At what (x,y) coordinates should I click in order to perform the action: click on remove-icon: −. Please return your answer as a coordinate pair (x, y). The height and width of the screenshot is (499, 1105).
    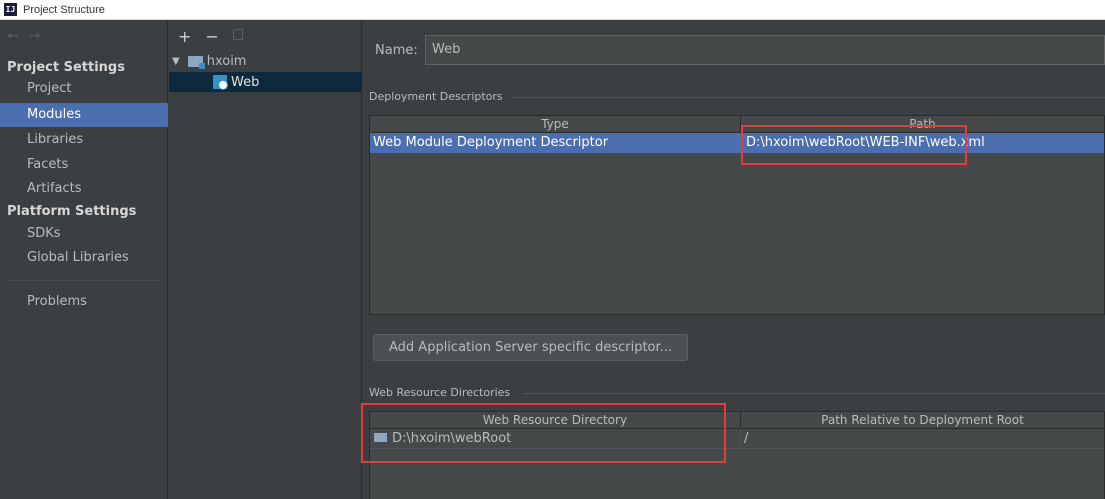
    Looking at the image, I should click on (211, 36).